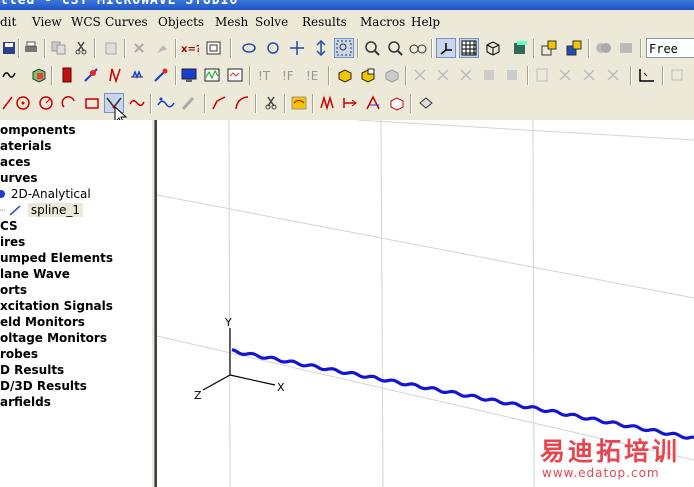 This screenshot has width=694, height=487. I want to click on curve-polyline-button, so click(137, 103).